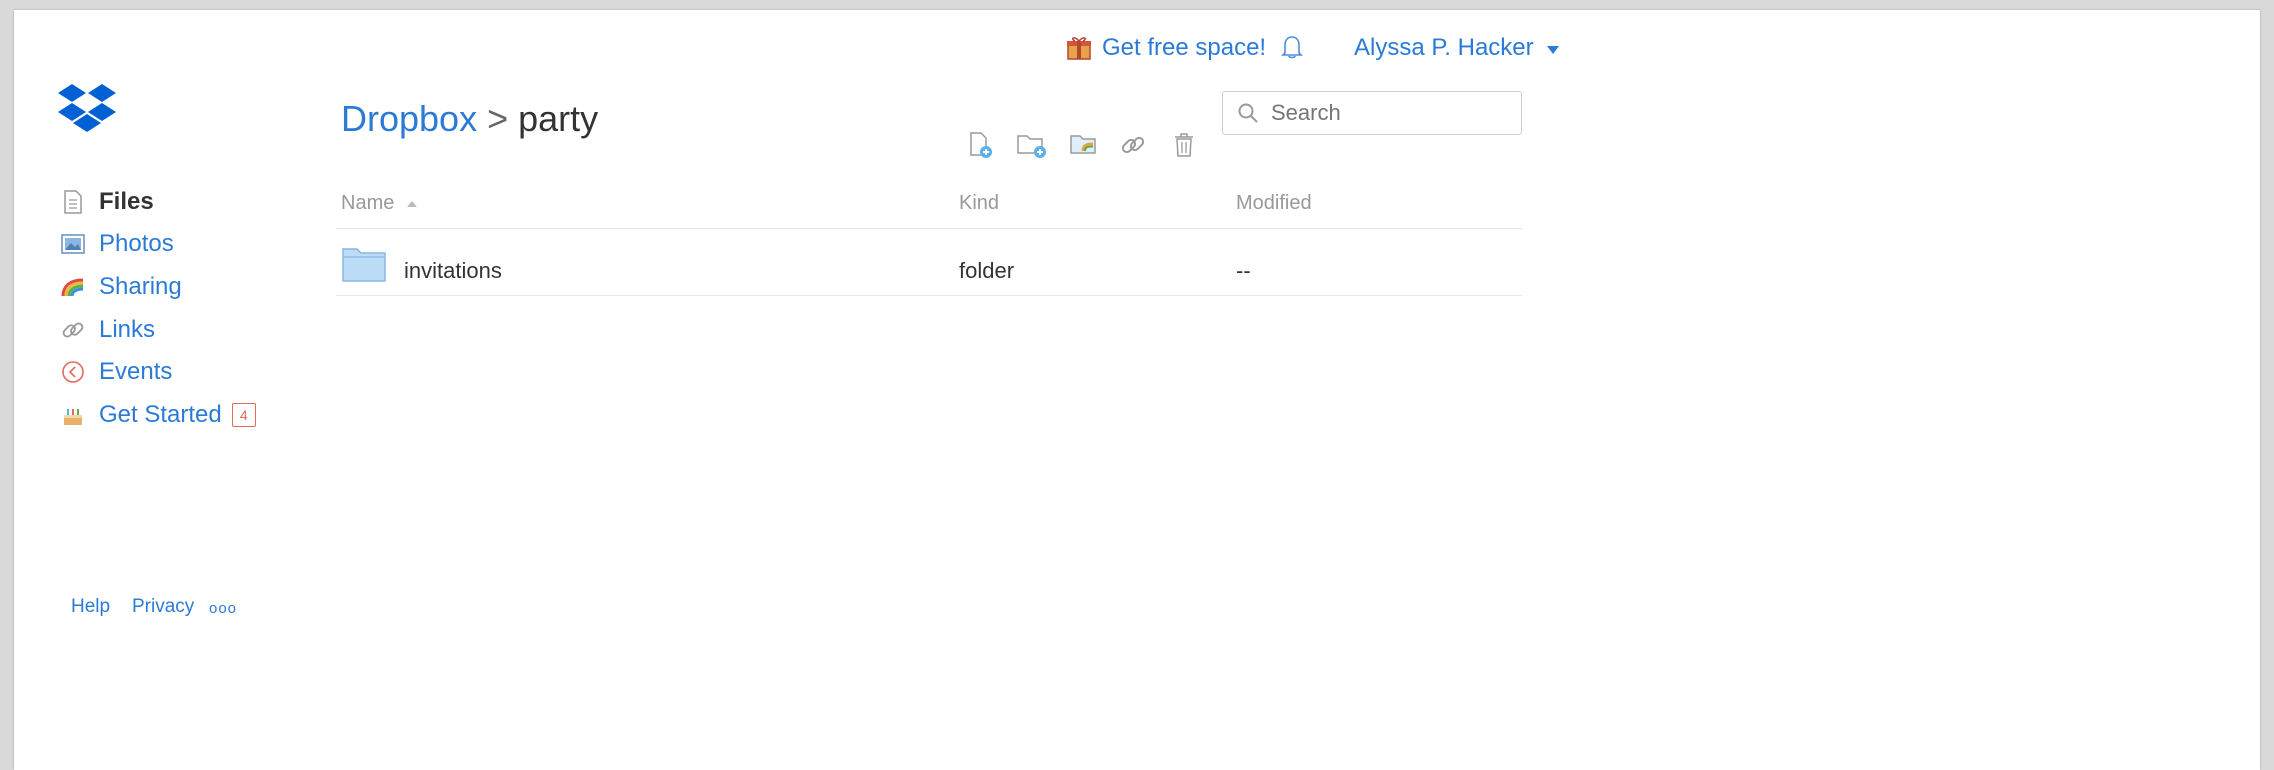  I want to click on sidebar-item-label: Get Started, so click(160, 414).